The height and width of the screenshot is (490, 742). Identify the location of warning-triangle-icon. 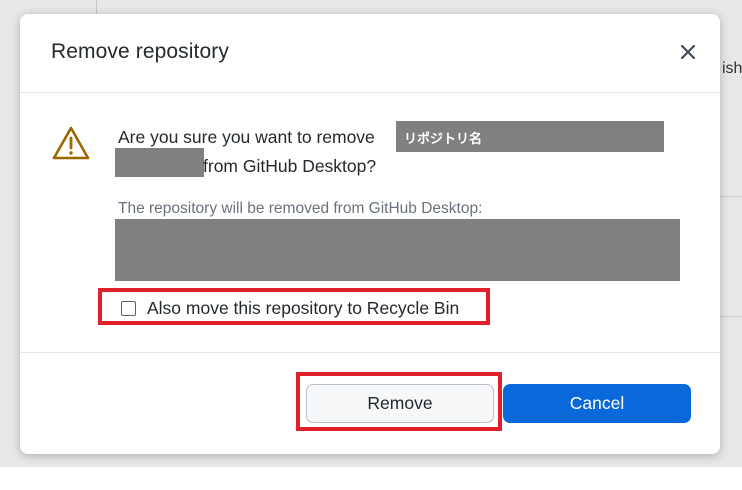
(71, 143).